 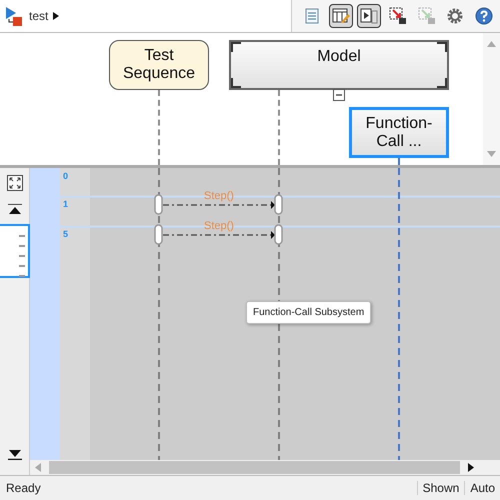 I want to click on collapse-icon, so click(x=339, y=95).